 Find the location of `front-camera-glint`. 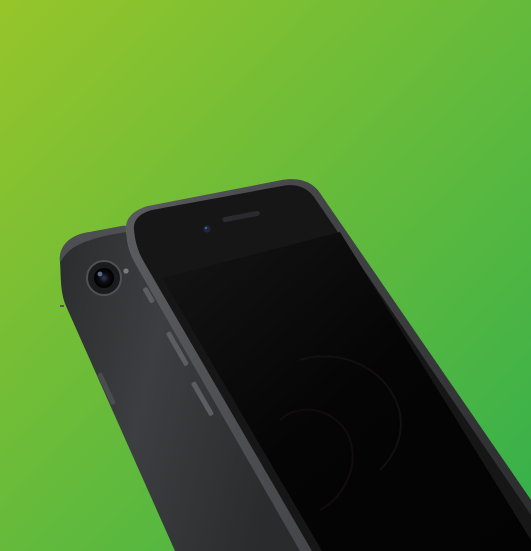

front-camera-glint is located at coordinates (206, 228).